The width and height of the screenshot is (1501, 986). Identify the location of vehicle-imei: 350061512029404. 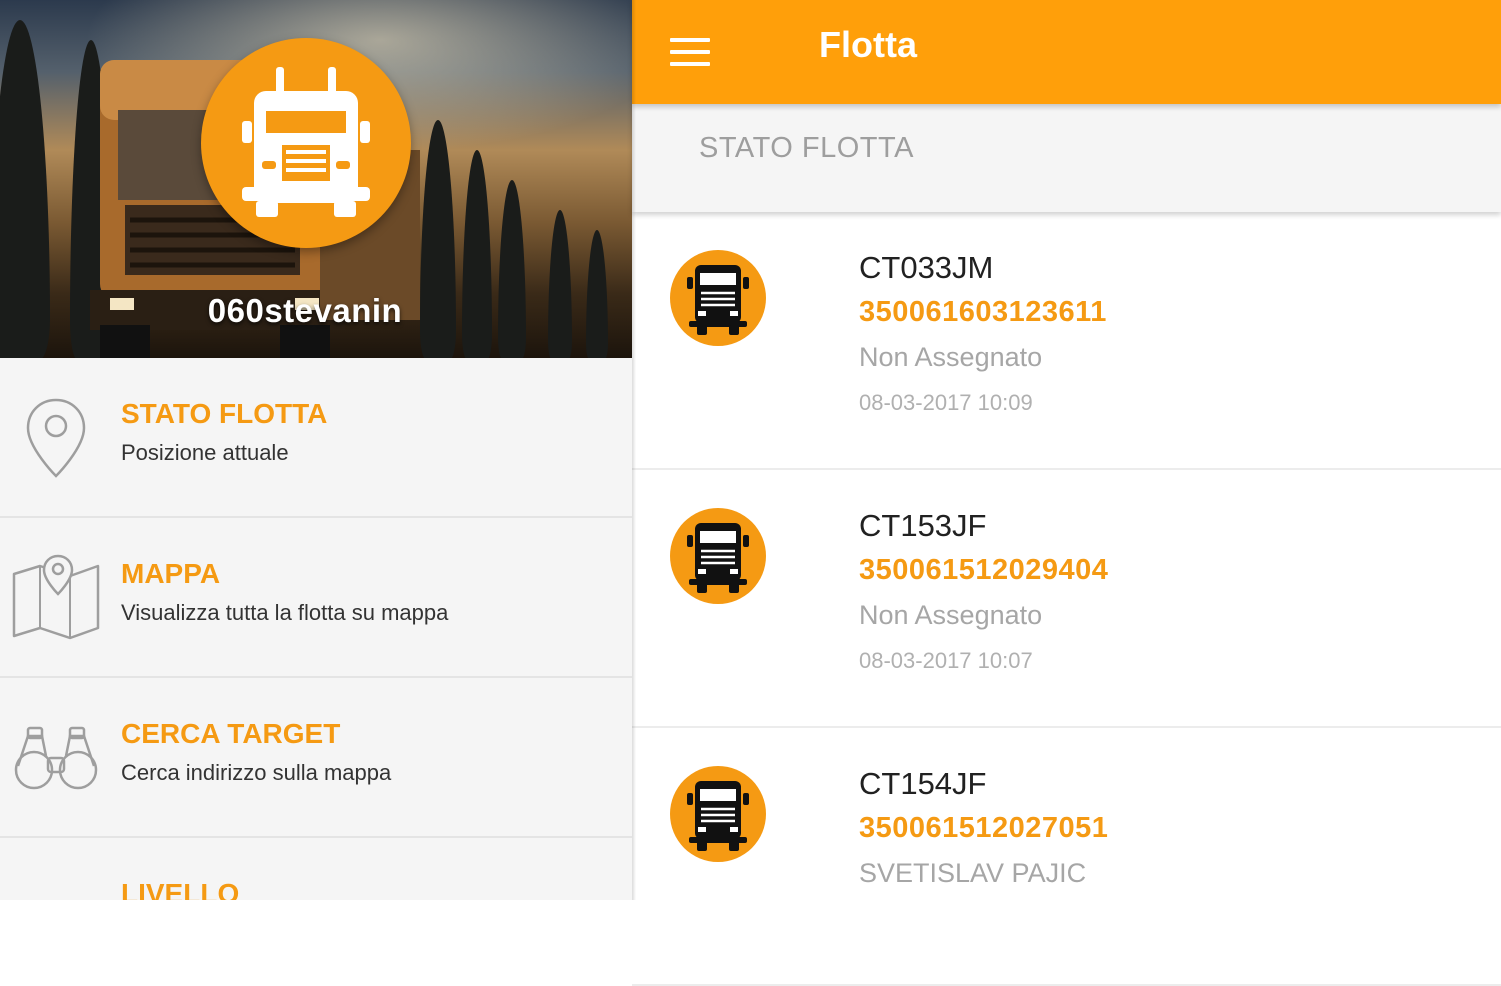
(984, 570).